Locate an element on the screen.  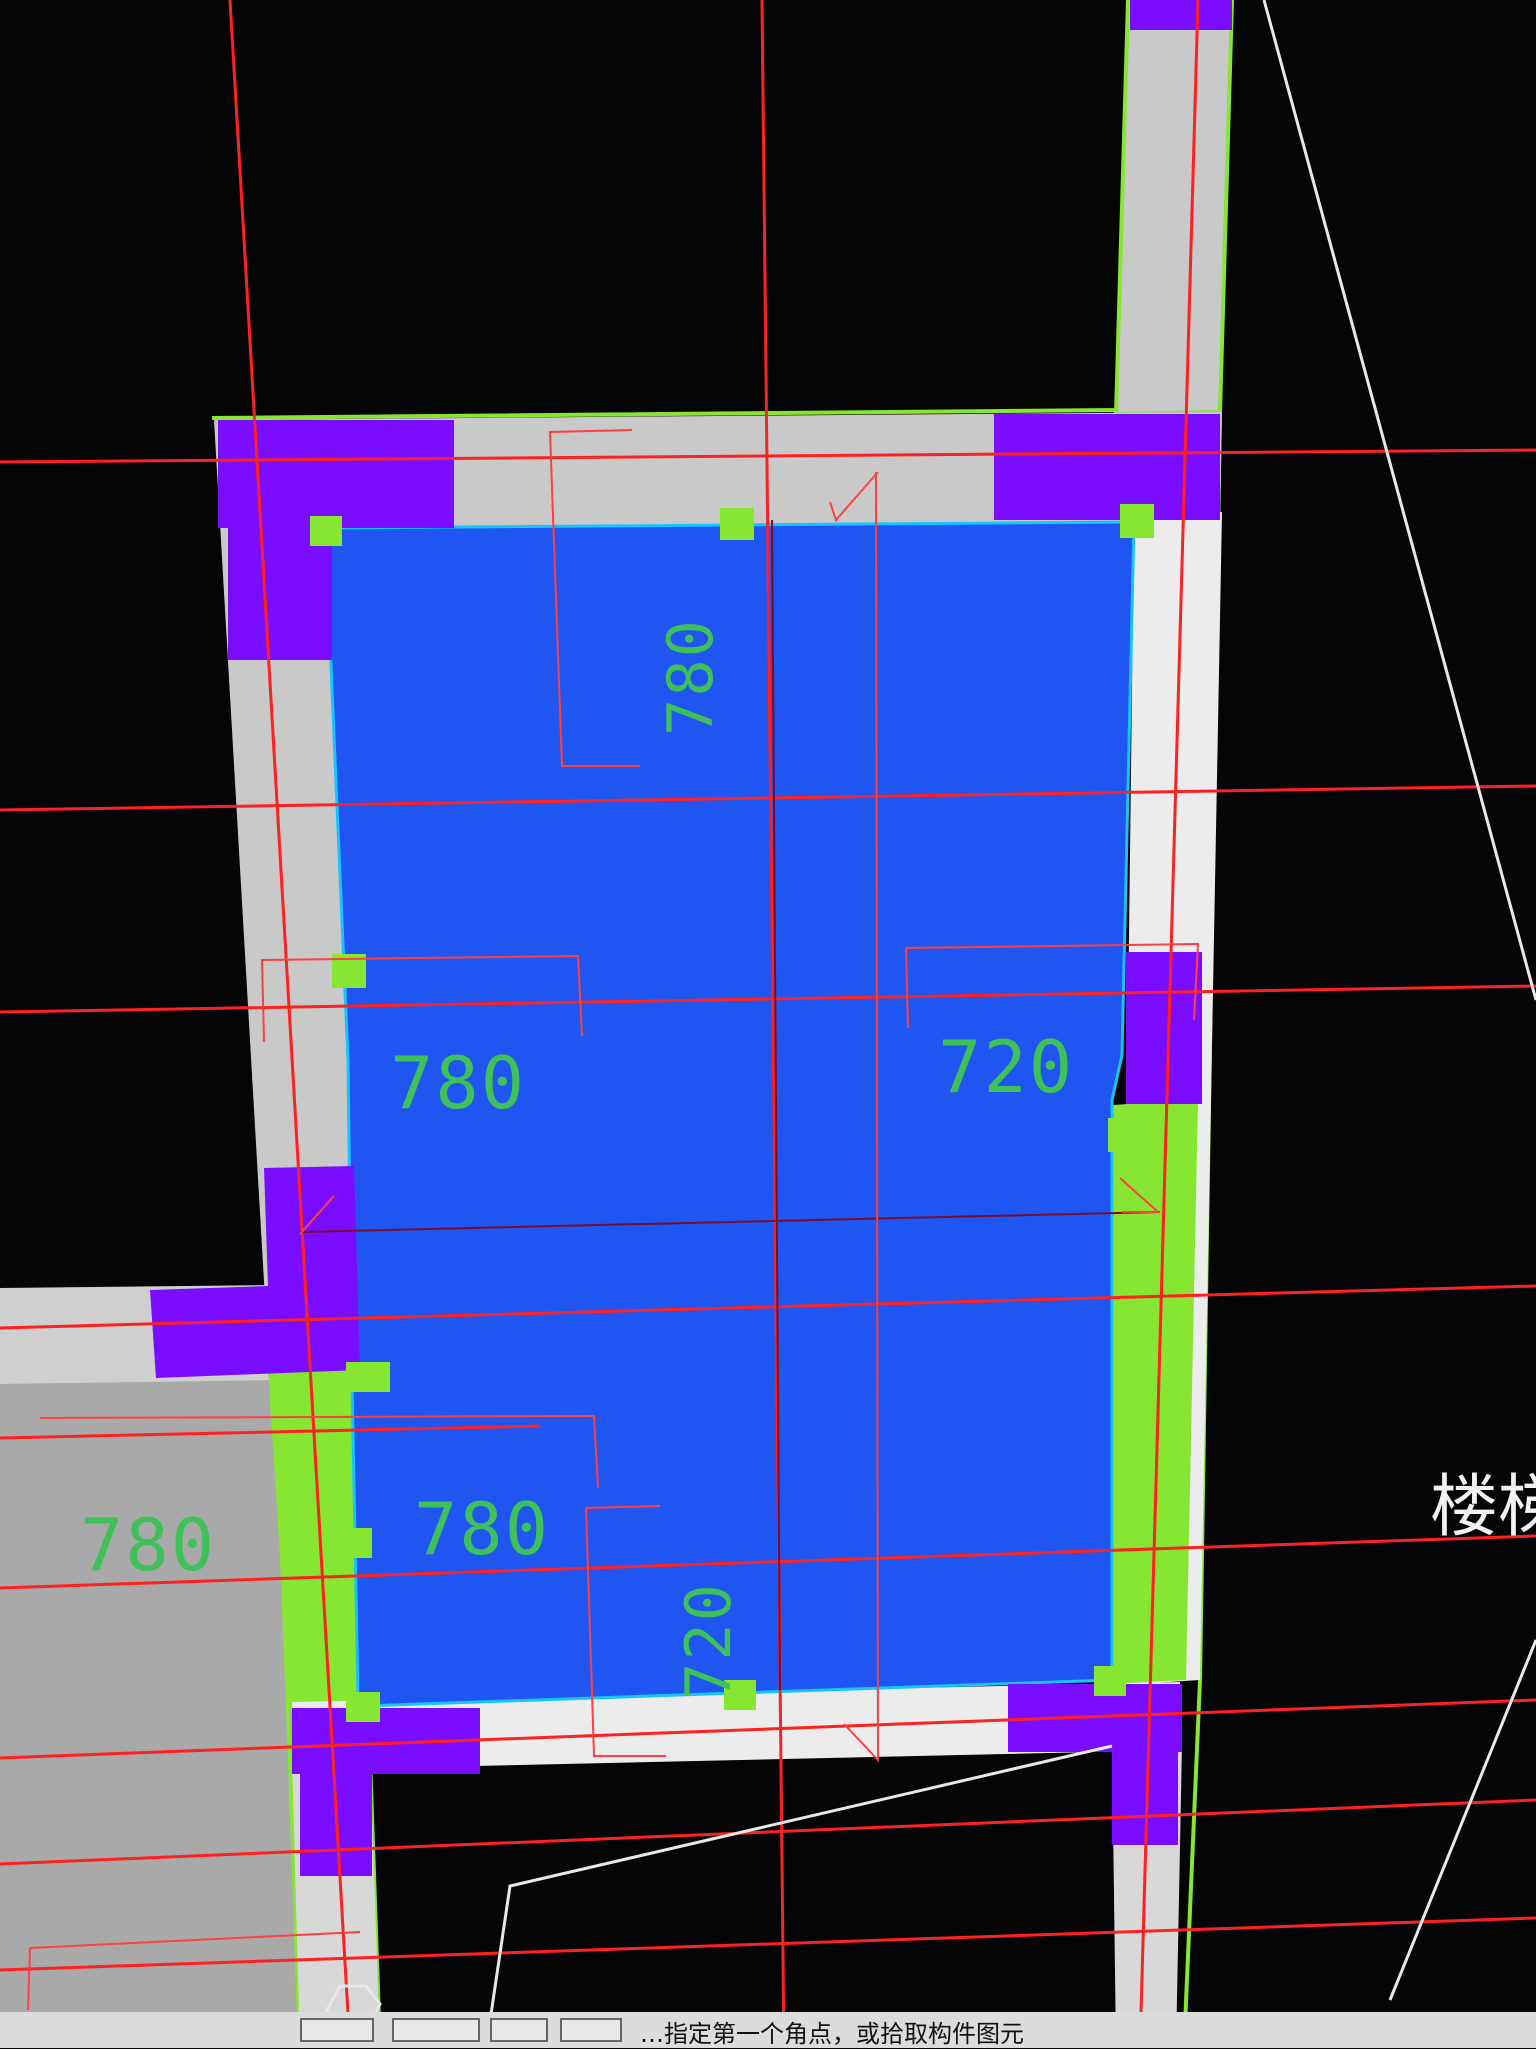
column-top-right-end is located at coordinates (1181, 15).